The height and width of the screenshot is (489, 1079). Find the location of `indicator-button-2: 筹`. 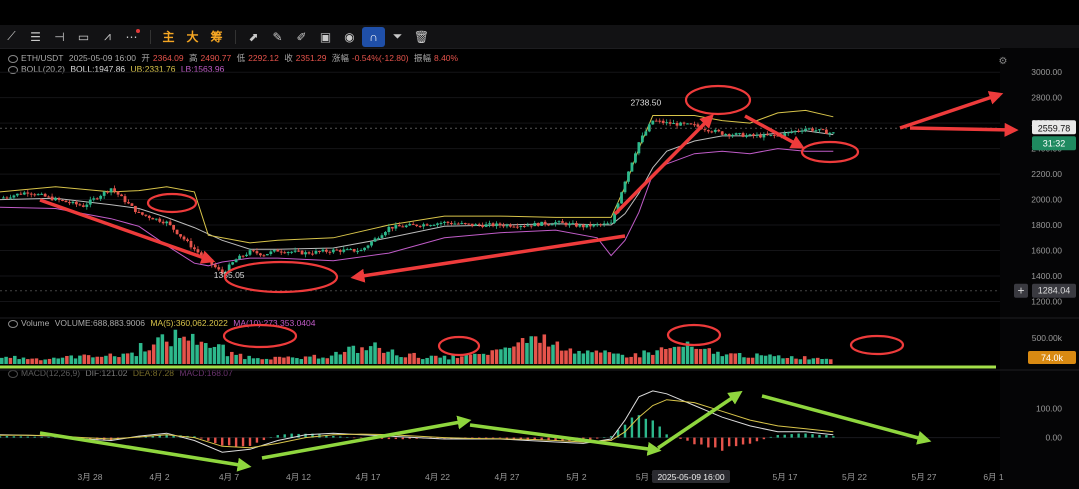

indicator-button-2: 筹 is located at coordinates (216, 37).